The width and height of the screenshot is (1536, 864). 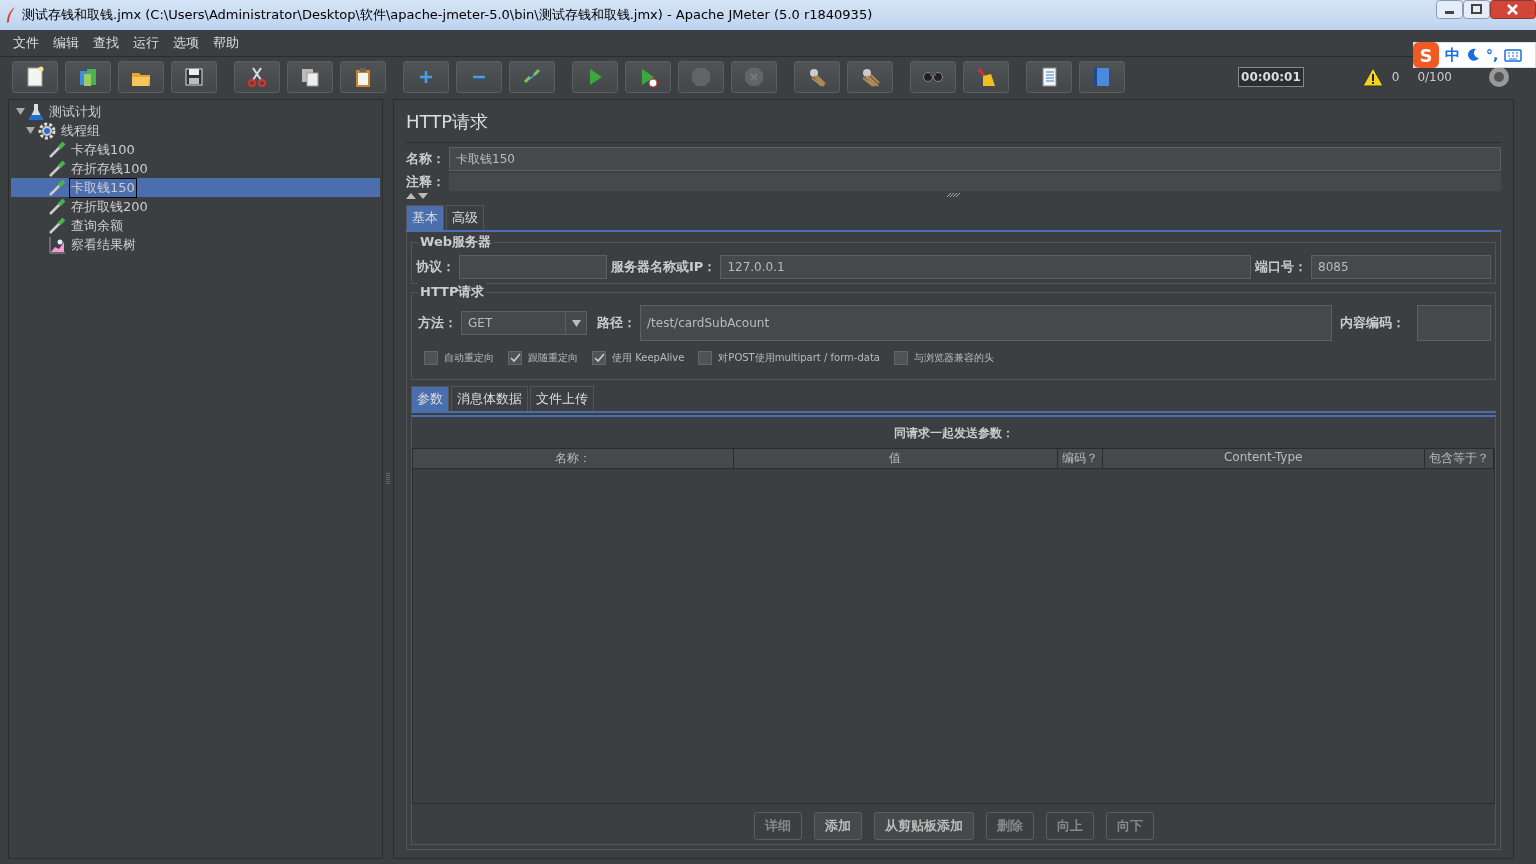 What do you see at coordinates (1459, 458) in the screenshot?
I see `column-header: 包含等于？` at bounding box center [1459, 458].